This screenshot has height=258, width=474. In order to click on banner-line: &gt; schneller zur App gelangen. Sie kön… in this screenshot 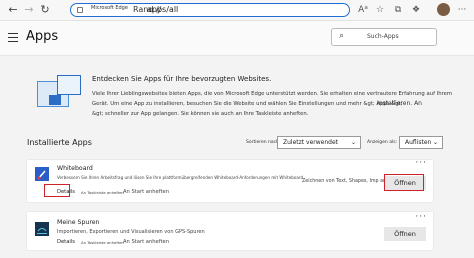, I will do `click(200, 114)`.